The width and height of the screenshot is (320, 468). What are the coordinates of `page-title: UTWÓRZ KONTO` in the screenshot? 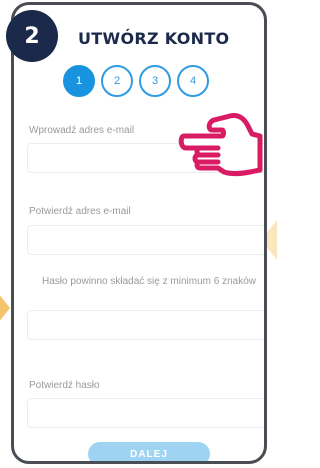 It's located at (154, 38).